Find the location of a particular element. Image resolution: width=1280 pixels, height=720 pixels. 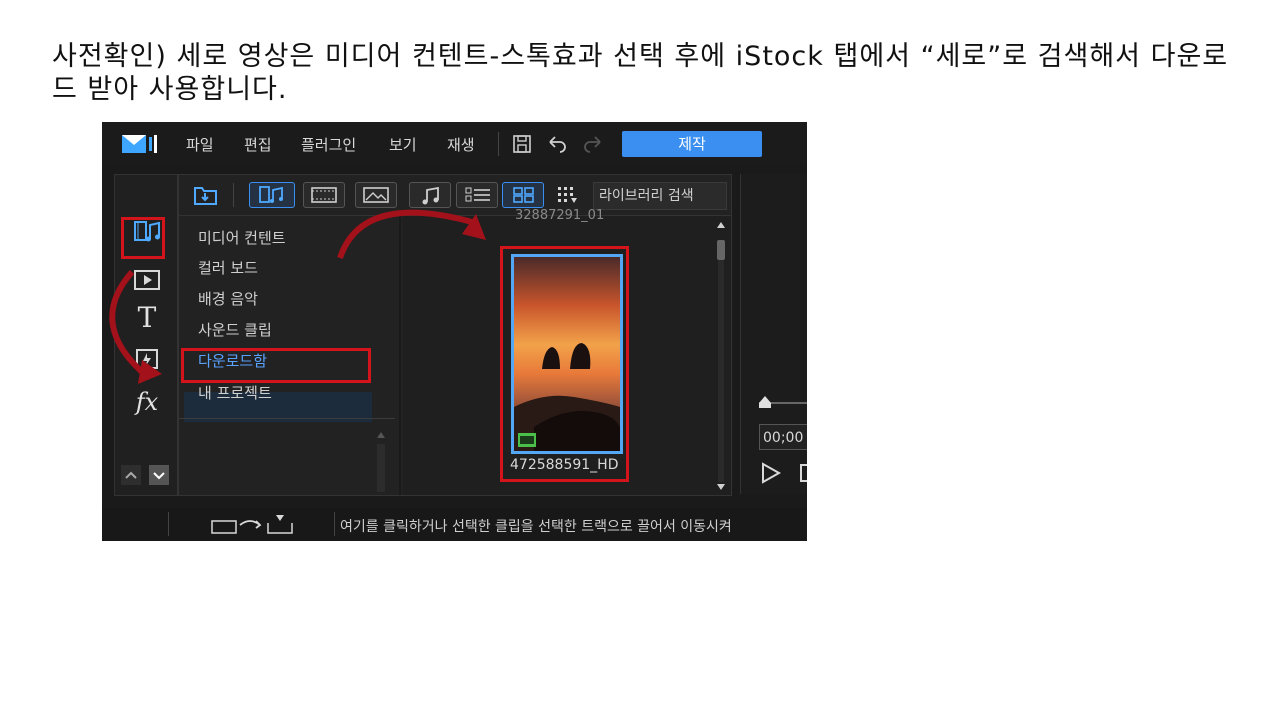

category-sound-clip: 사운드 클립 is located at coordinates (235, 329).